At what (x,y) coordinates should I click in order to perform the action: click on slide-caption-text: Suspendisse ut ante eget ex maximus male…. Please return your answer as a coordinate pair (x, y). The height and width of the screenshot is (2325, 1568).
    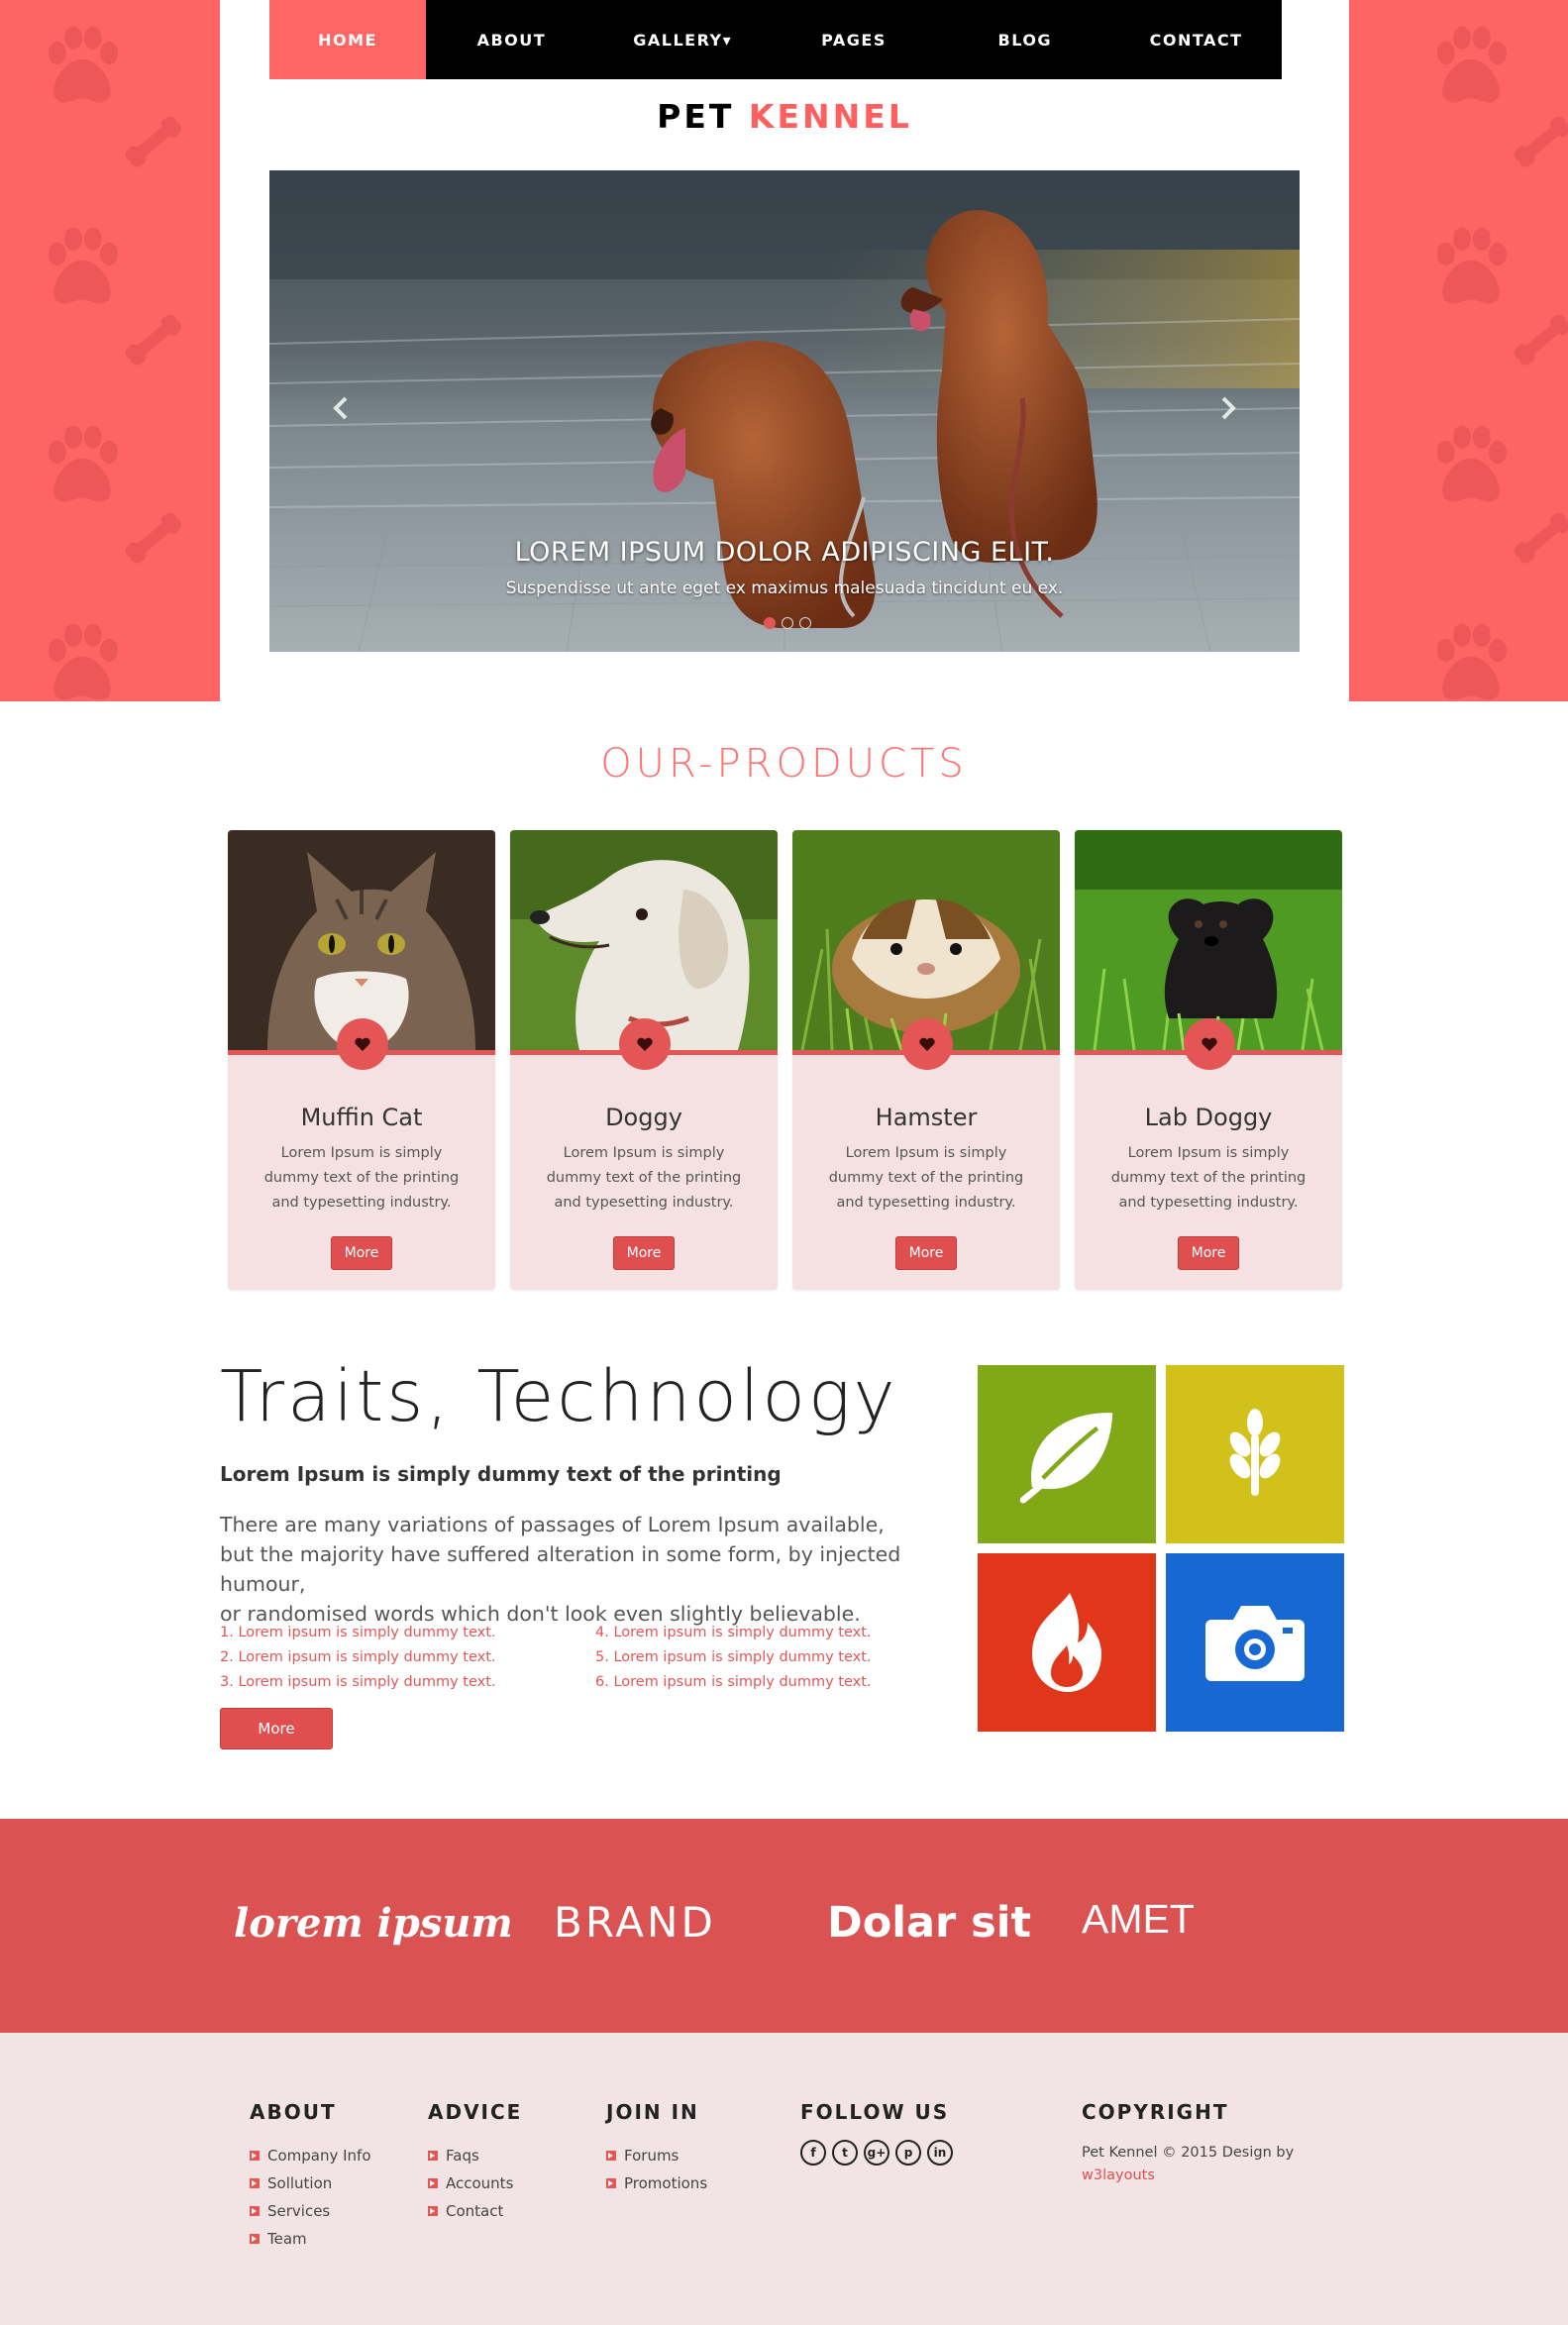
    Looking at the image, I should click on (784, 589).